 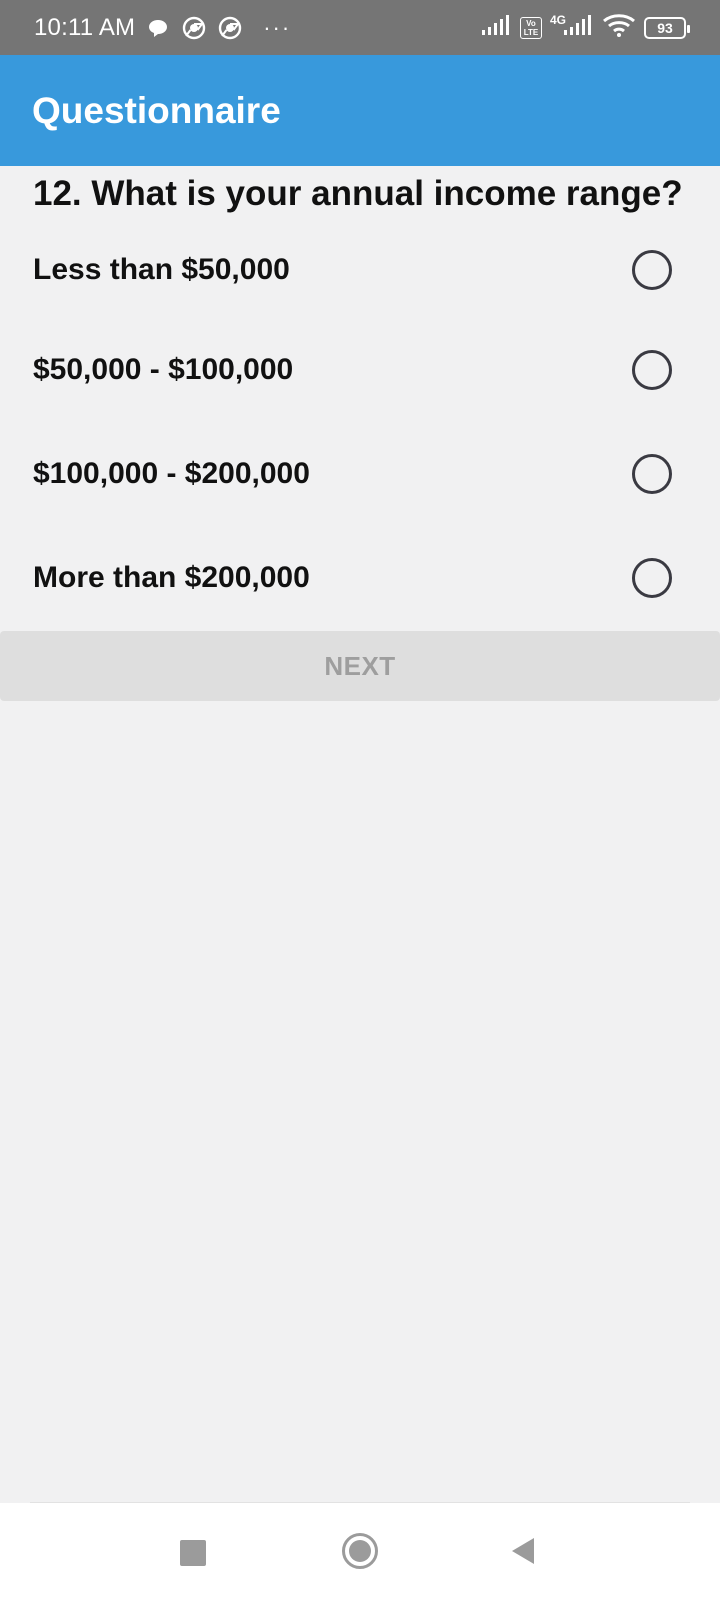 I want to click on home-icon, so click(x=360, y=1551).